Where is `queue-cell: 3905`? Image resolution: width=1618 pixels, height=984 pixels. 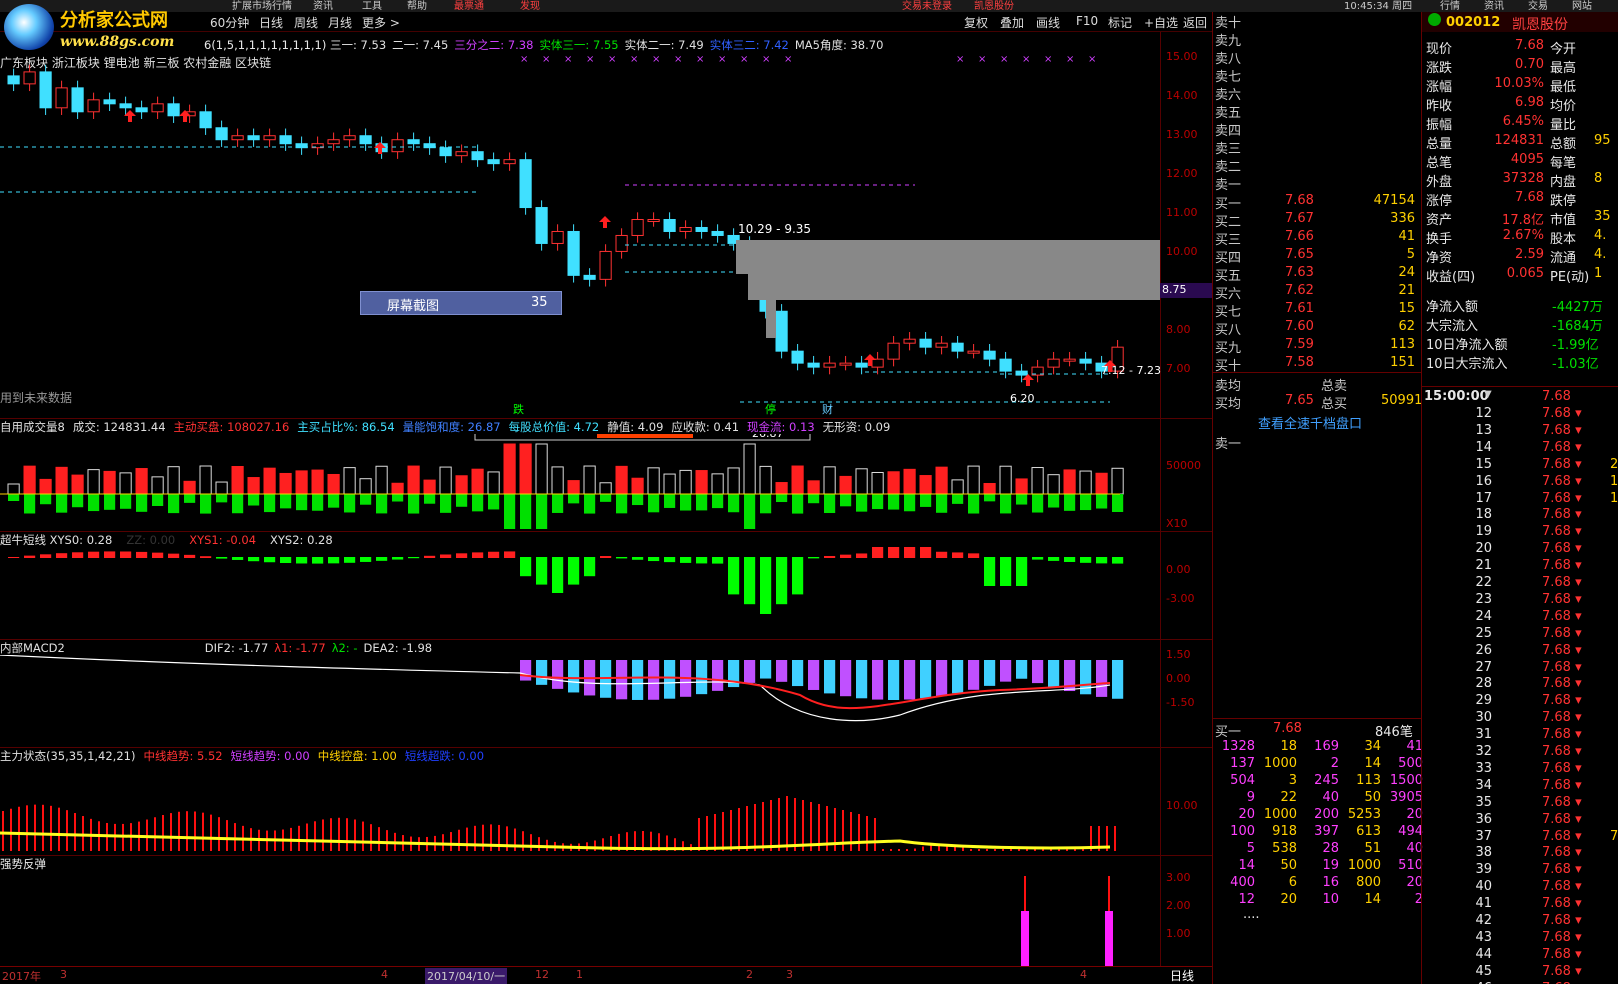 queue-cell: 3905 is located at coordinates (1404, 798).